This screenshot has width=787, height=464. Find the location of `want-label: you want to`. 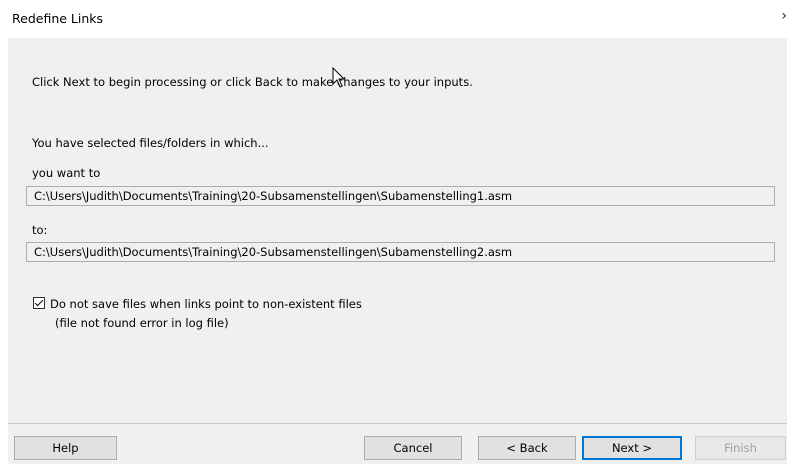

want-label: you want to is located at coordinates (66, 173).